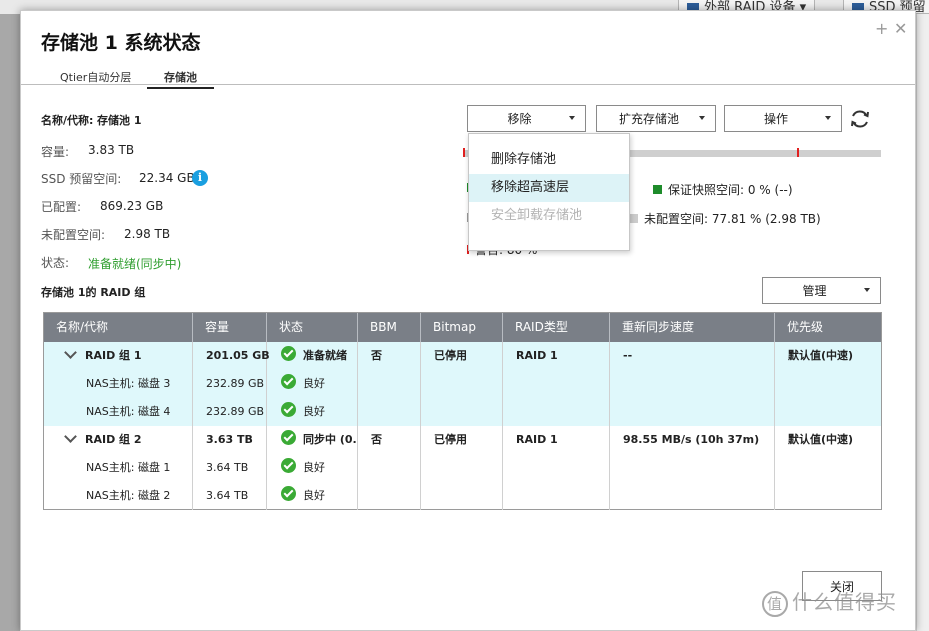 This screenshot has height=631, width=929. Describe the element at coordinates (121, 43) in the screenshot. I see `dialog-title: 存储池 1 系统状态` at that location.